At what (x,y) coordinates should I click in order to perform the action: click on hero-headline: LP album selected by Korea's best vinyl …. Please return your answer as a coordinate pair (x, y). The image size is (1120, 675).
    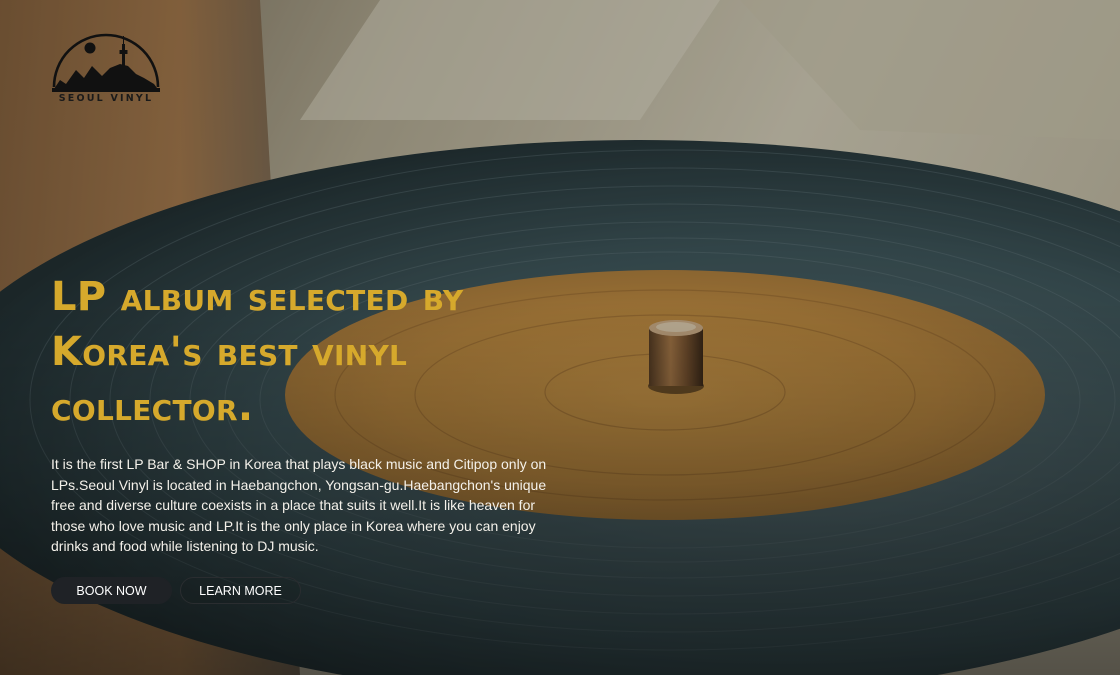
    Looking at the image, I should click on (257, 352).